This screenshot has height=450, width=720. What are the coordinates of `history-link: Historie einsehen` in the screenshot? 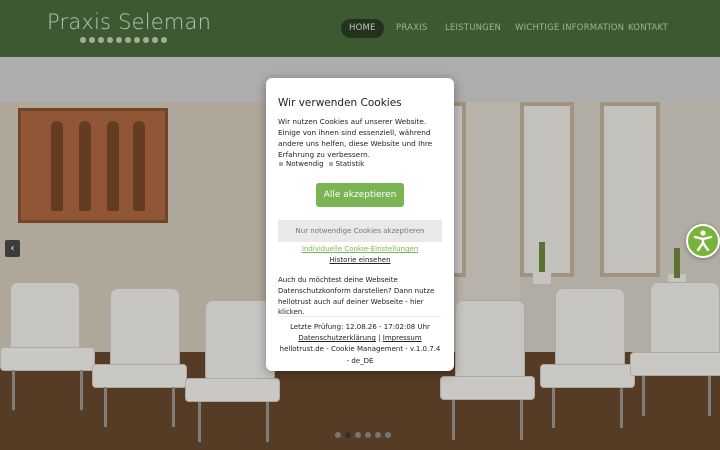 It's located at (360, 260).